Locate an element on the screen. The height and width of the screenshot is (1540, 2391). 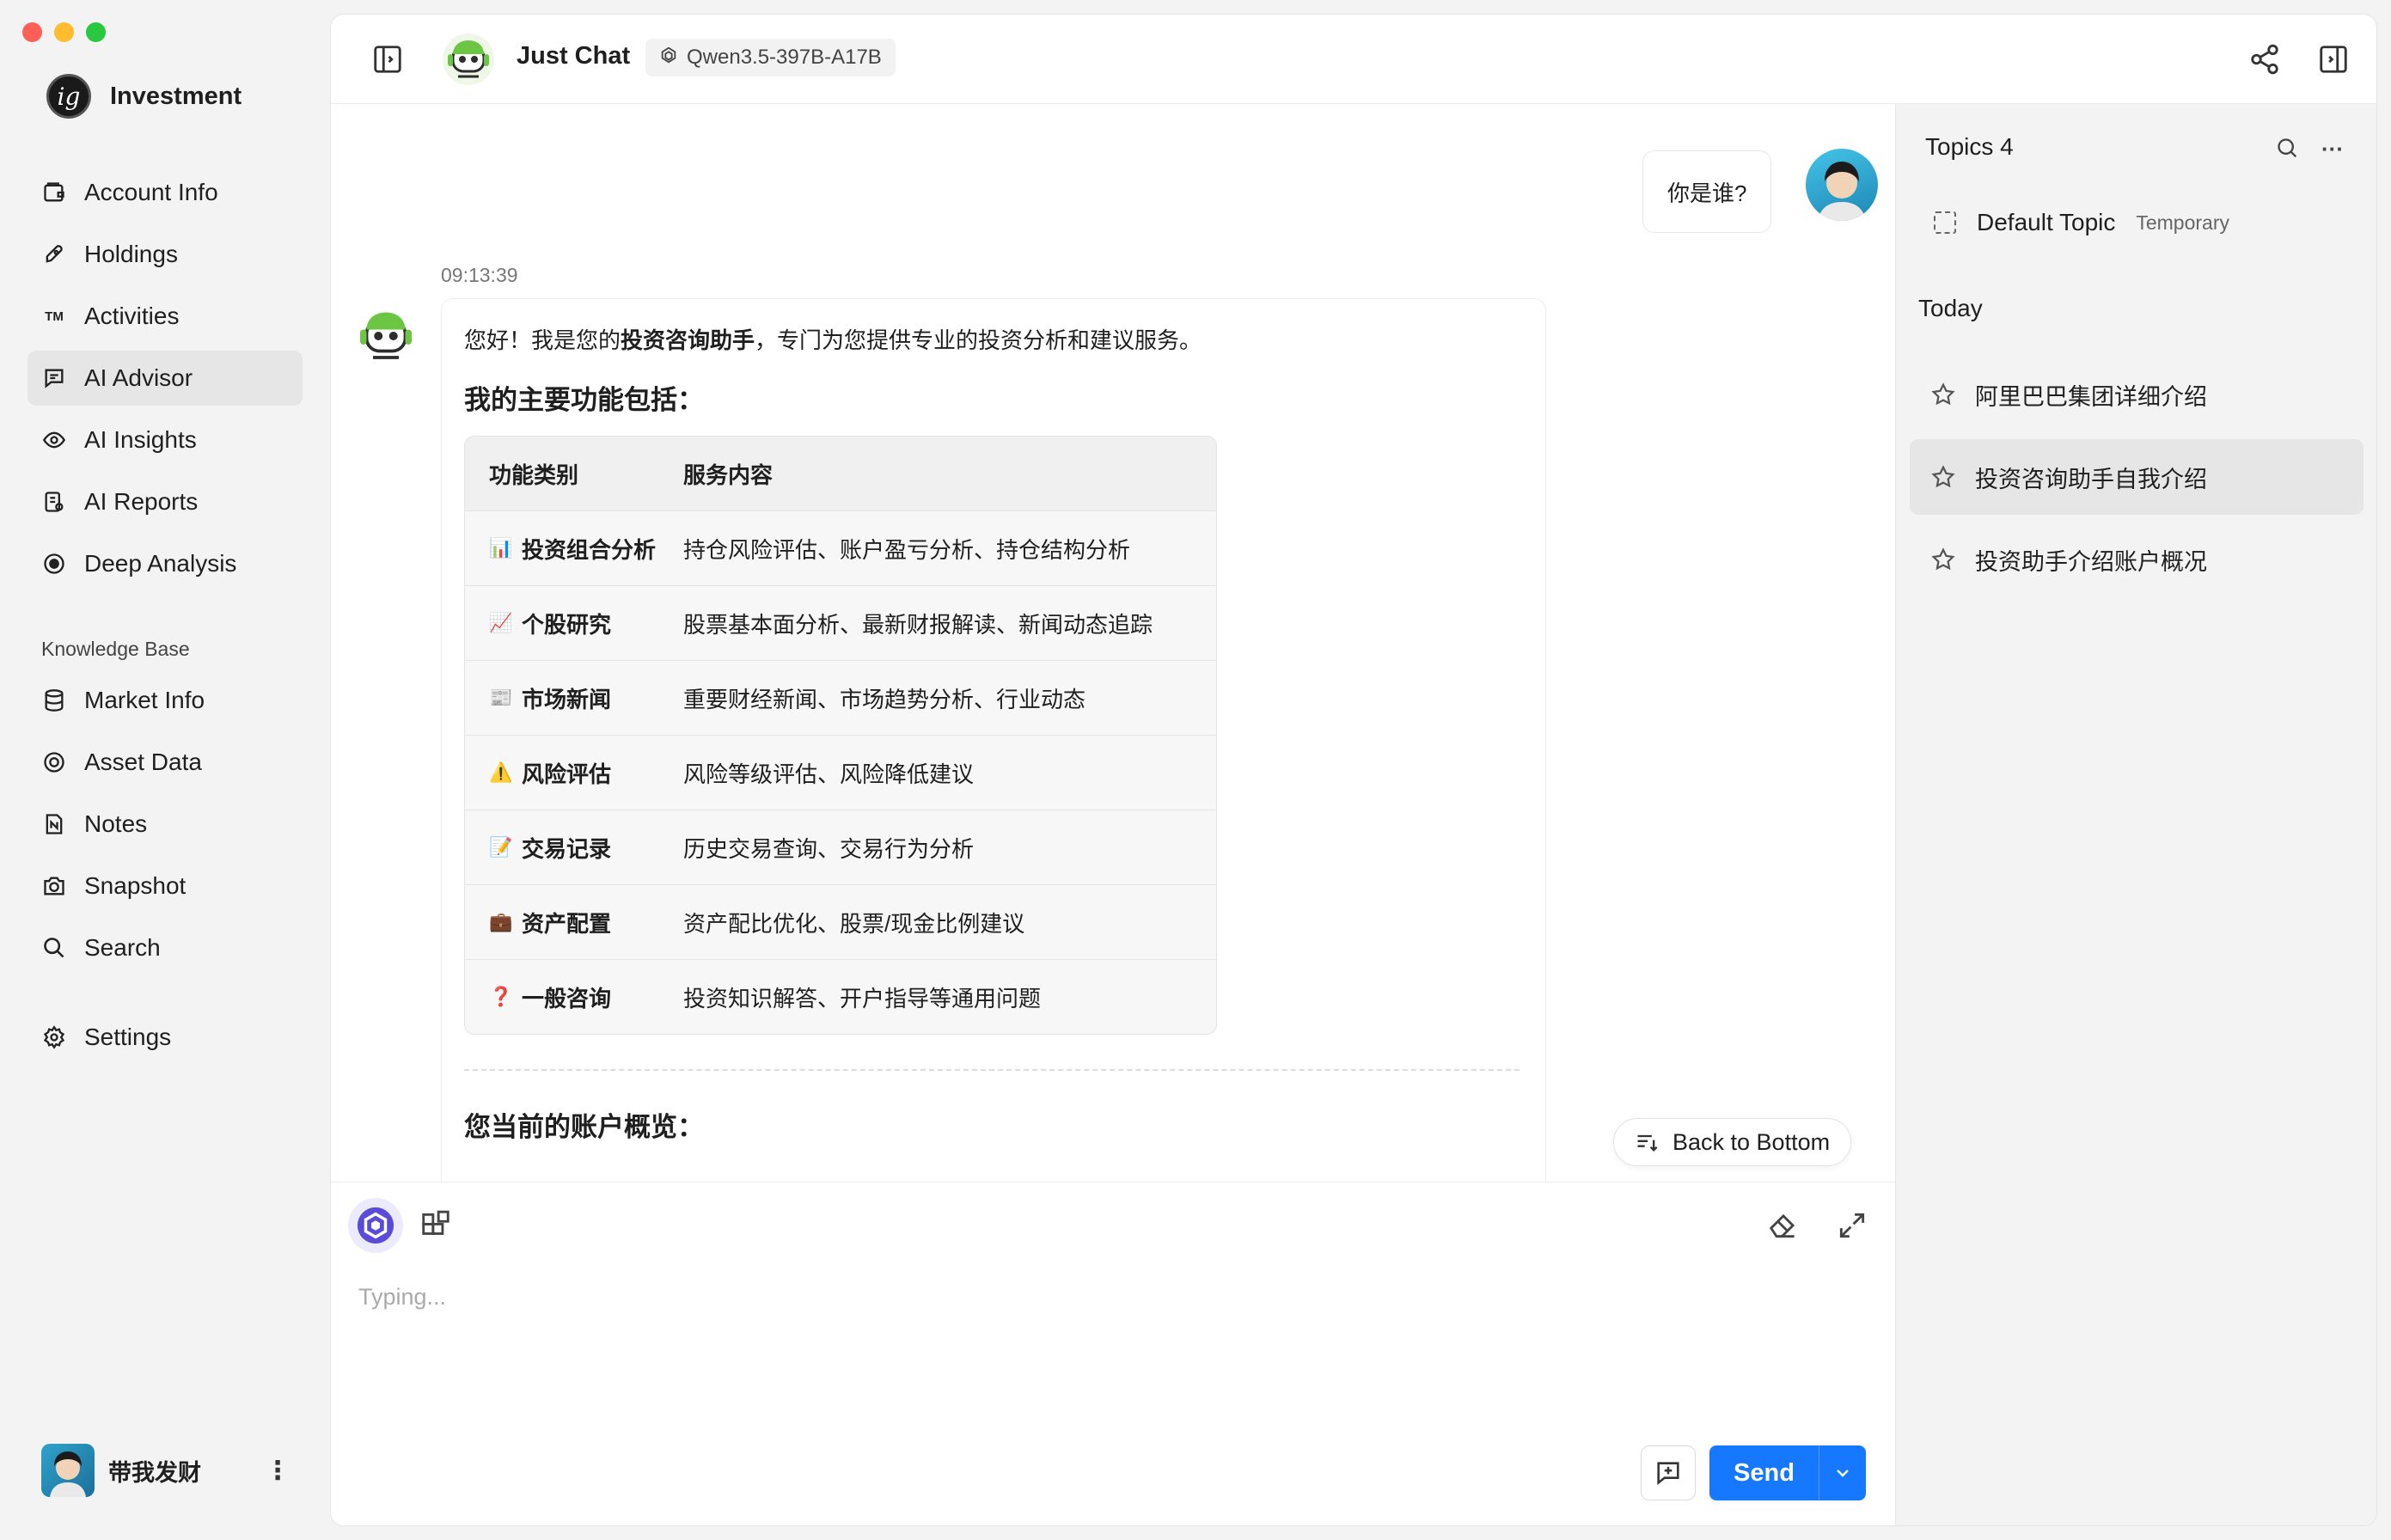
sidebar-item-ai-reports: AI Reports is located at coordinates (166, 501).